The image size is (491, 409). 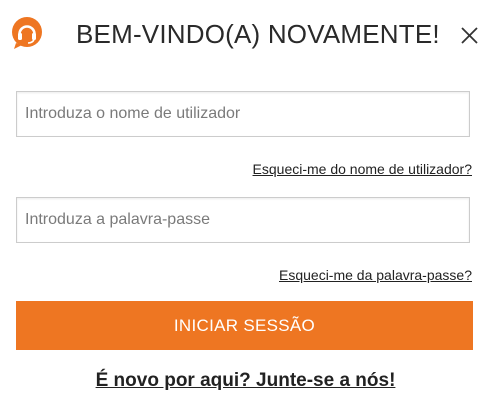 What do you see at coordinates (245, 381) in the screenshot?
I see `signup-link: É novo por aqui? Junte-se a nós!` at bounding box center [245, 381].